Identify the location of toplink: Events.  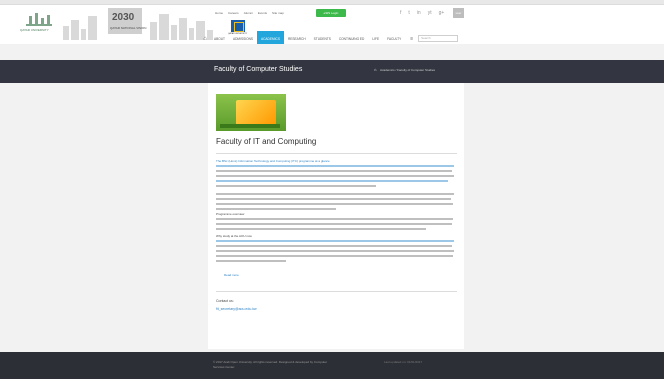
(262, 13).